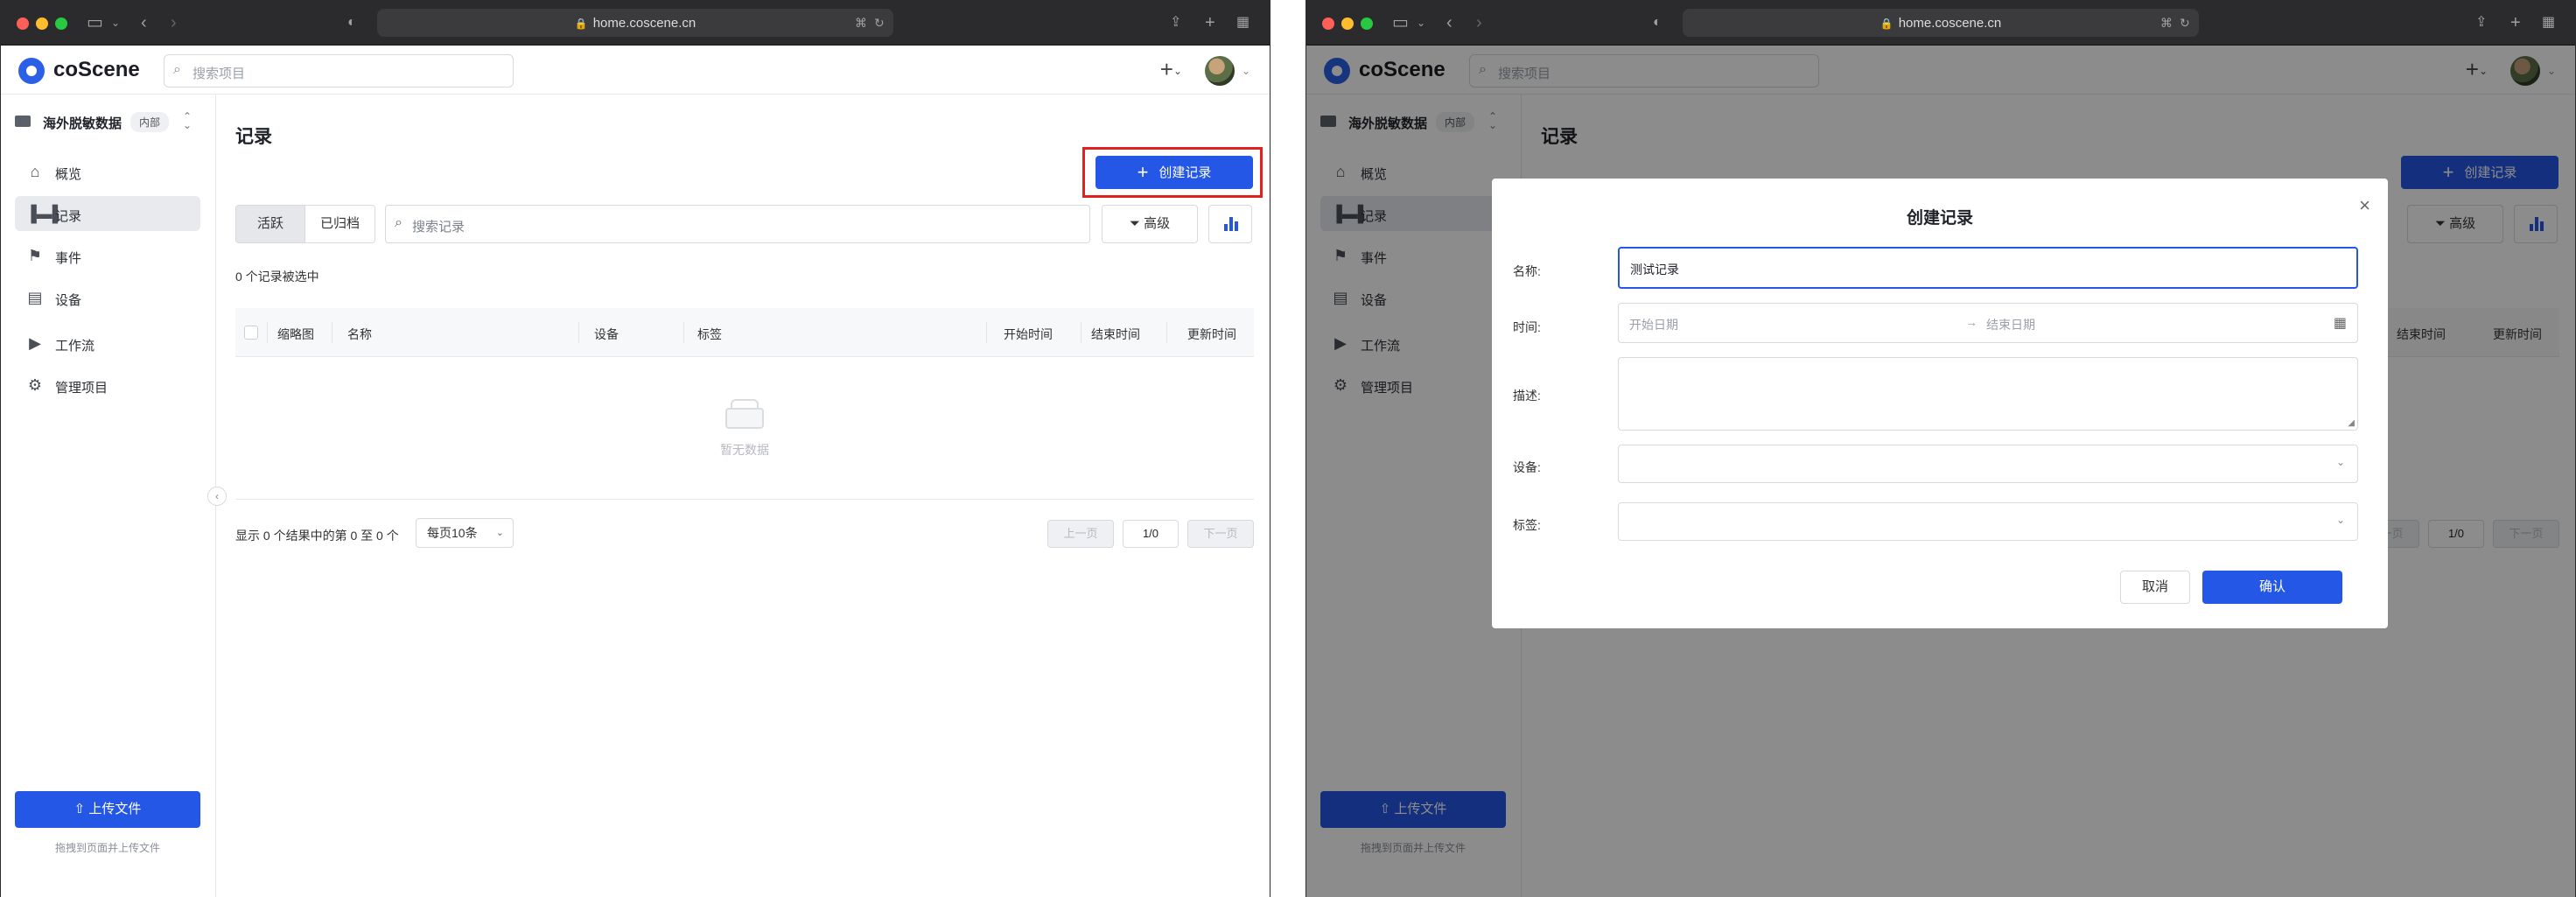 Image resolution: width=2576 pixels, height=897 pixels. I want to click on project-switcher: 海外脱敏数据 内部 ⌃ ⌄, so click(108, 121).